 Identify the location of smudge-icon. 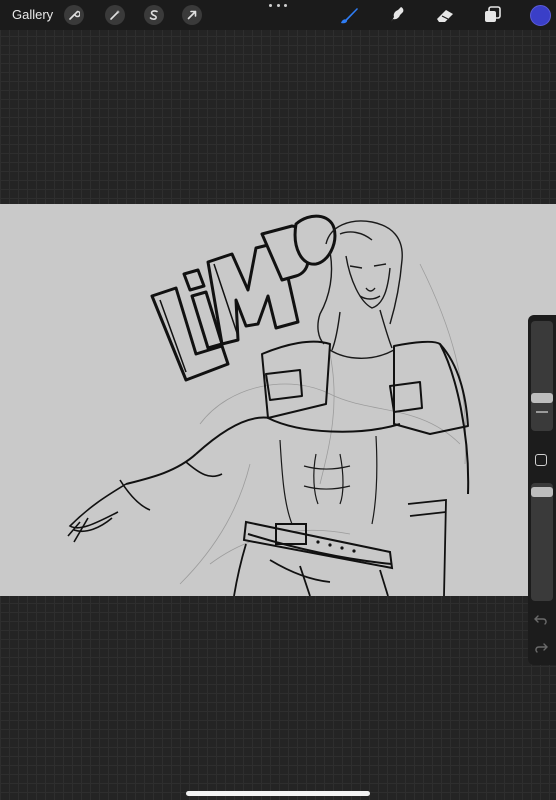
(397, 15).